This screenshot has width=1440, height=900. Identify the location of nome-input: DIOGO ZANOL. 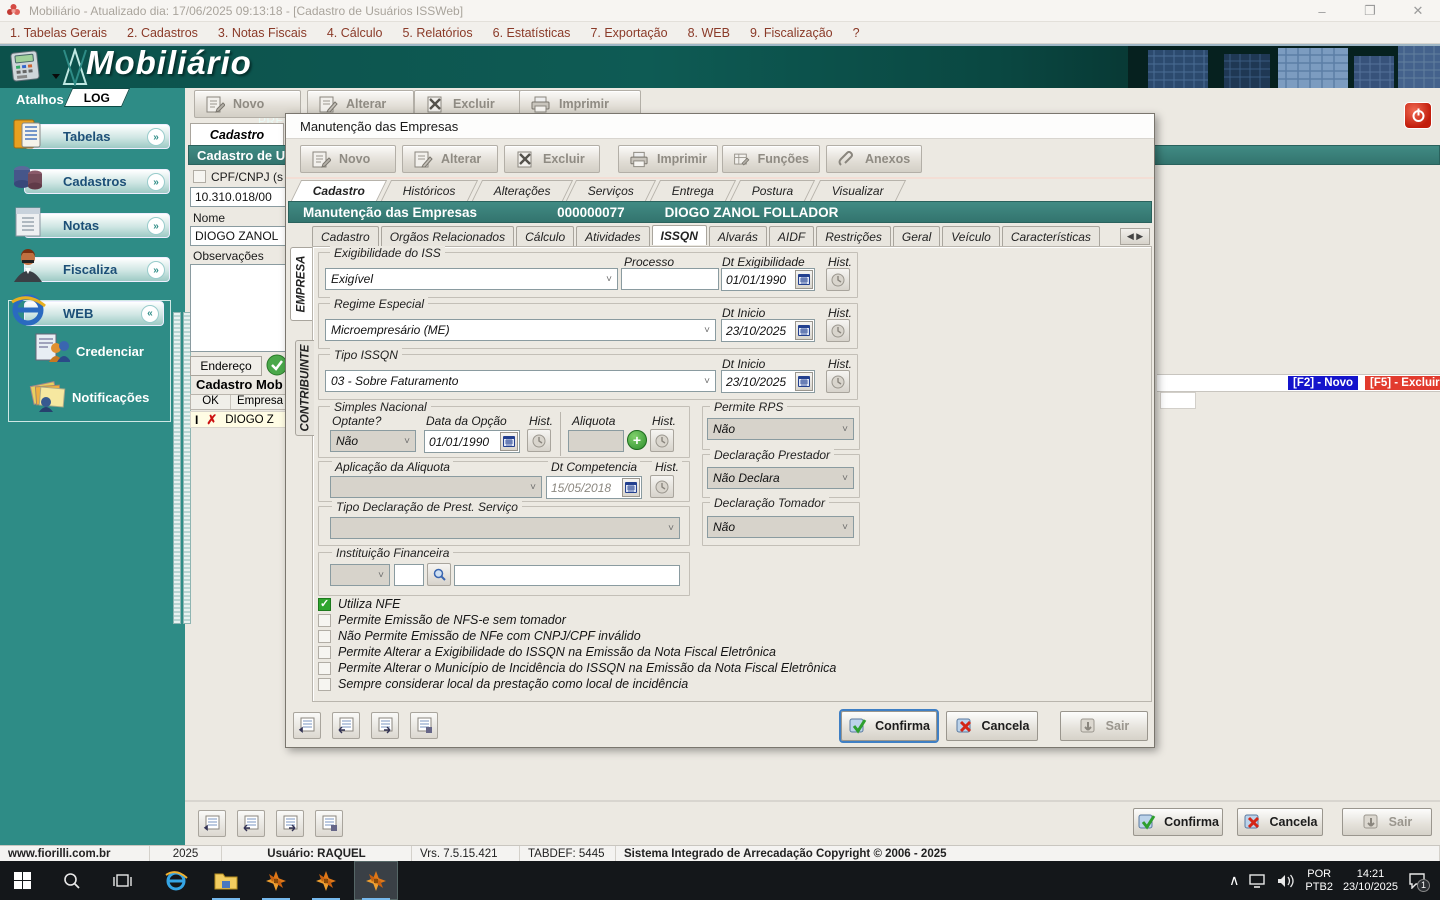
(238, 236).